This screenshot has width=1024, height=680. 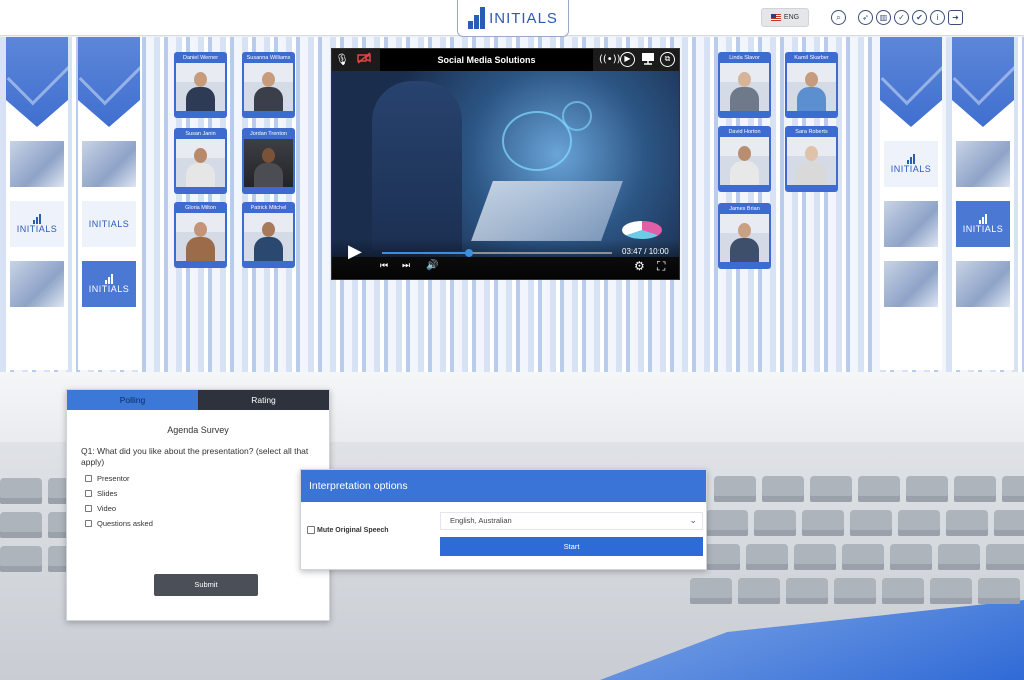 I want to click on participant-name: Patrick Mitchel, so click(x=268, y=208).